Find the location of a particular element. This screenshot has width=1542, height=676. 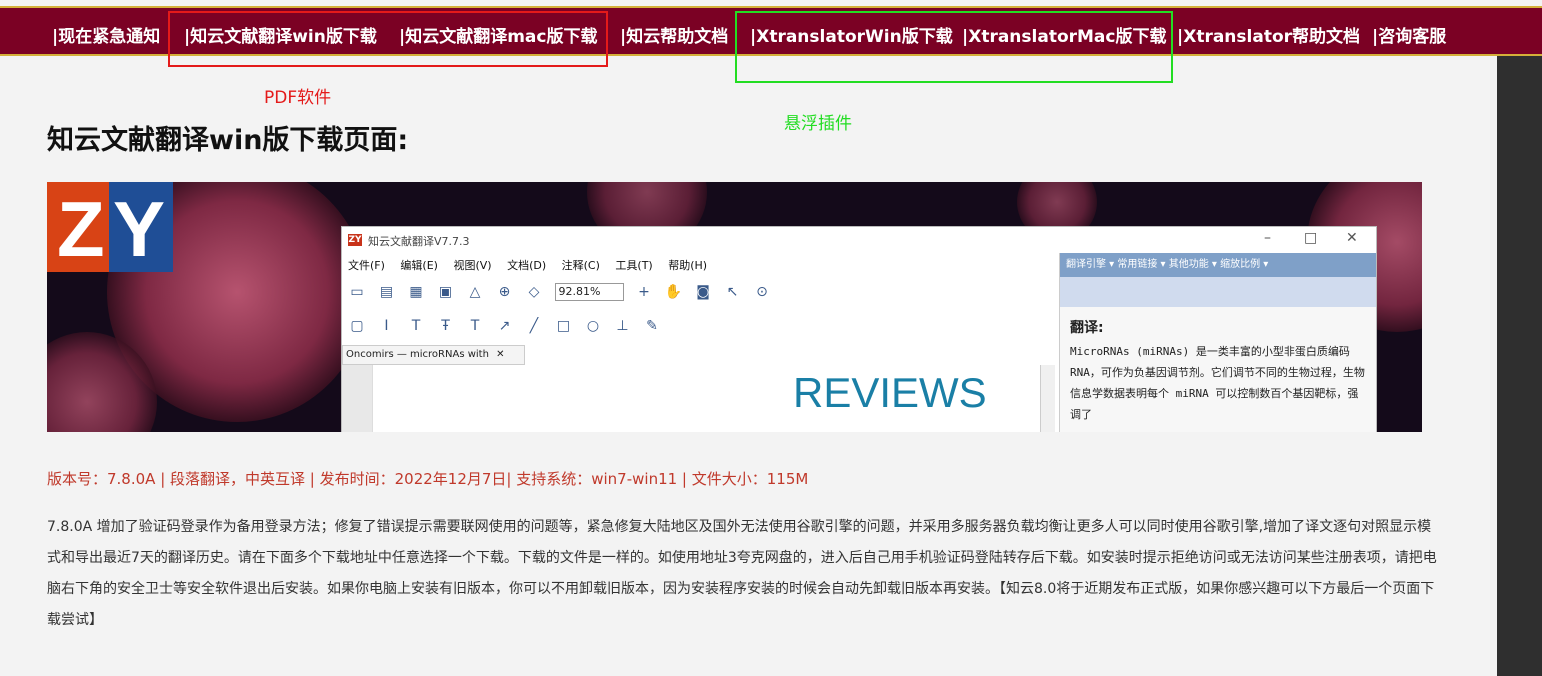

translation-toolbar: 翻译引擎 ▾ 常用链接 ▾ 其他功能 ▾ 缩放比例 ▾ is located at coordinates (1218, 265).